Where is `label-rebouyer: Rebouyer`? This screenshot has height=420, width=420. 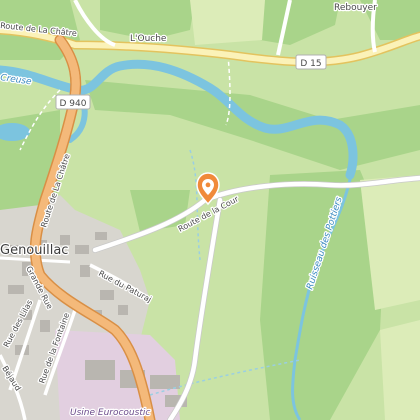 label-rebouyer: Rebouyer is located at coordinates (355, 8).